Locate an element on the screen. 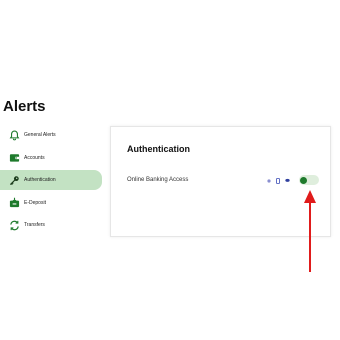 Image resolution: width=340 pixels, height=340 pixels. red-arrow-annotation is located at coordinates (310, 231).